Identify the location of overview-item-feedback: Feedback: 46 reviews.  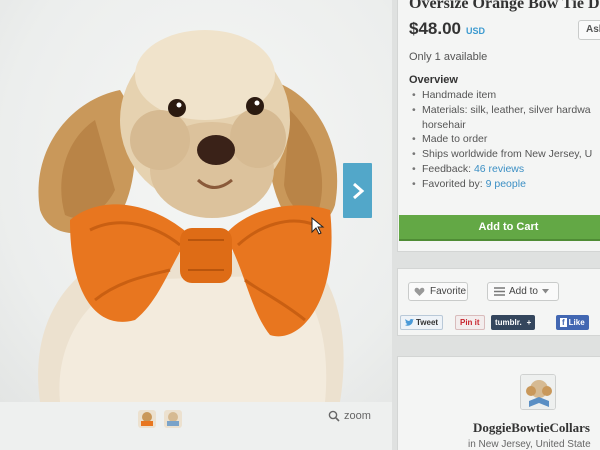
(504, 169).